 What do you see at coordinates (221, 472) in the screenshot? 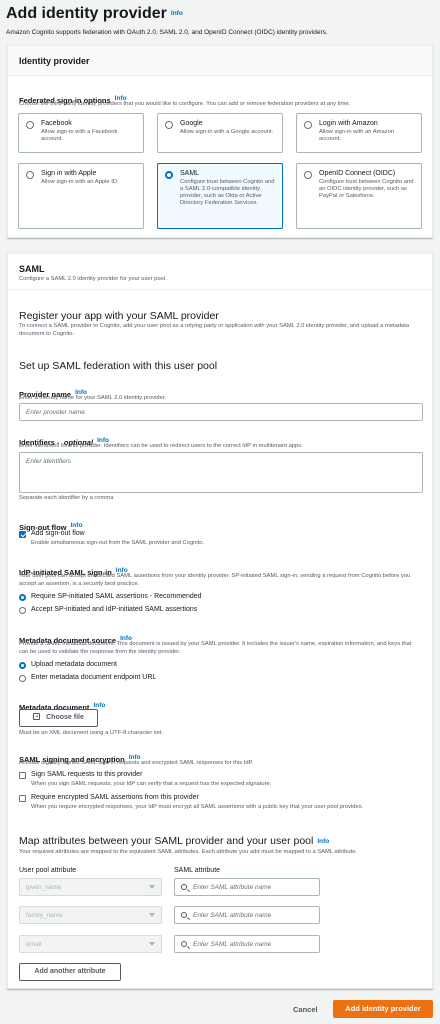
I see `identifiers-textarea: Enter identifiers` at bounding box center [221, 472].